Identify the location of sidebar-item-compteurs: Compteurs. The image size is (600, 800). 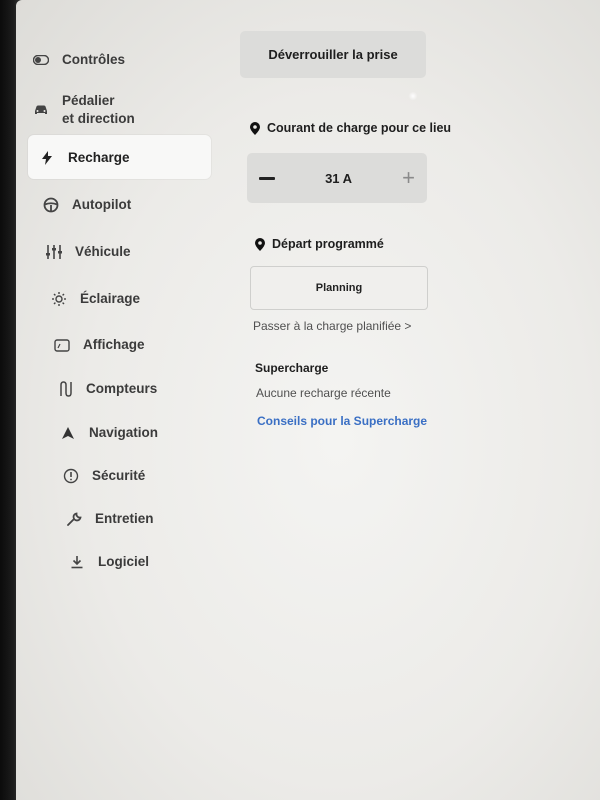
(106, 389).